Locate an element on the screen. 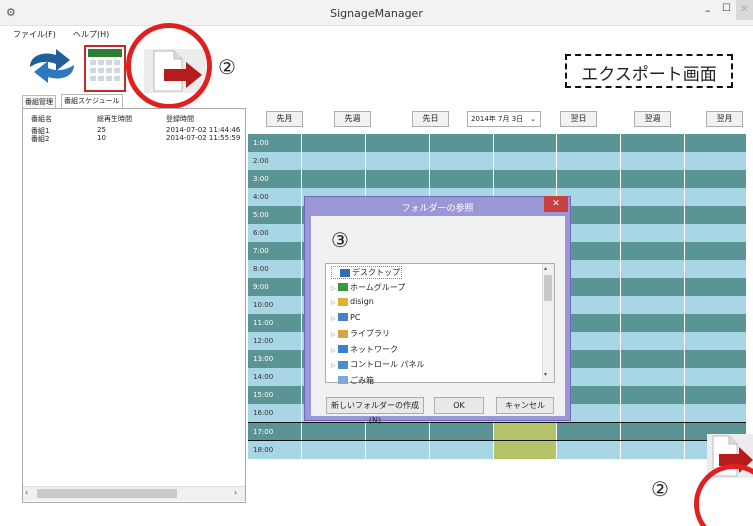 The height and width of the screenshot is (526, 753). ok-button: OK is located at coordinates (459, 405).